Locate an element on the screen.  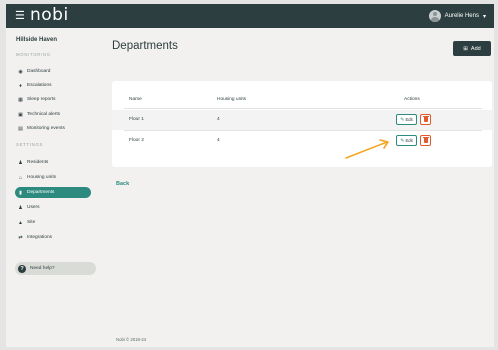
arrow-shaft is located at coordinates (366, 150).